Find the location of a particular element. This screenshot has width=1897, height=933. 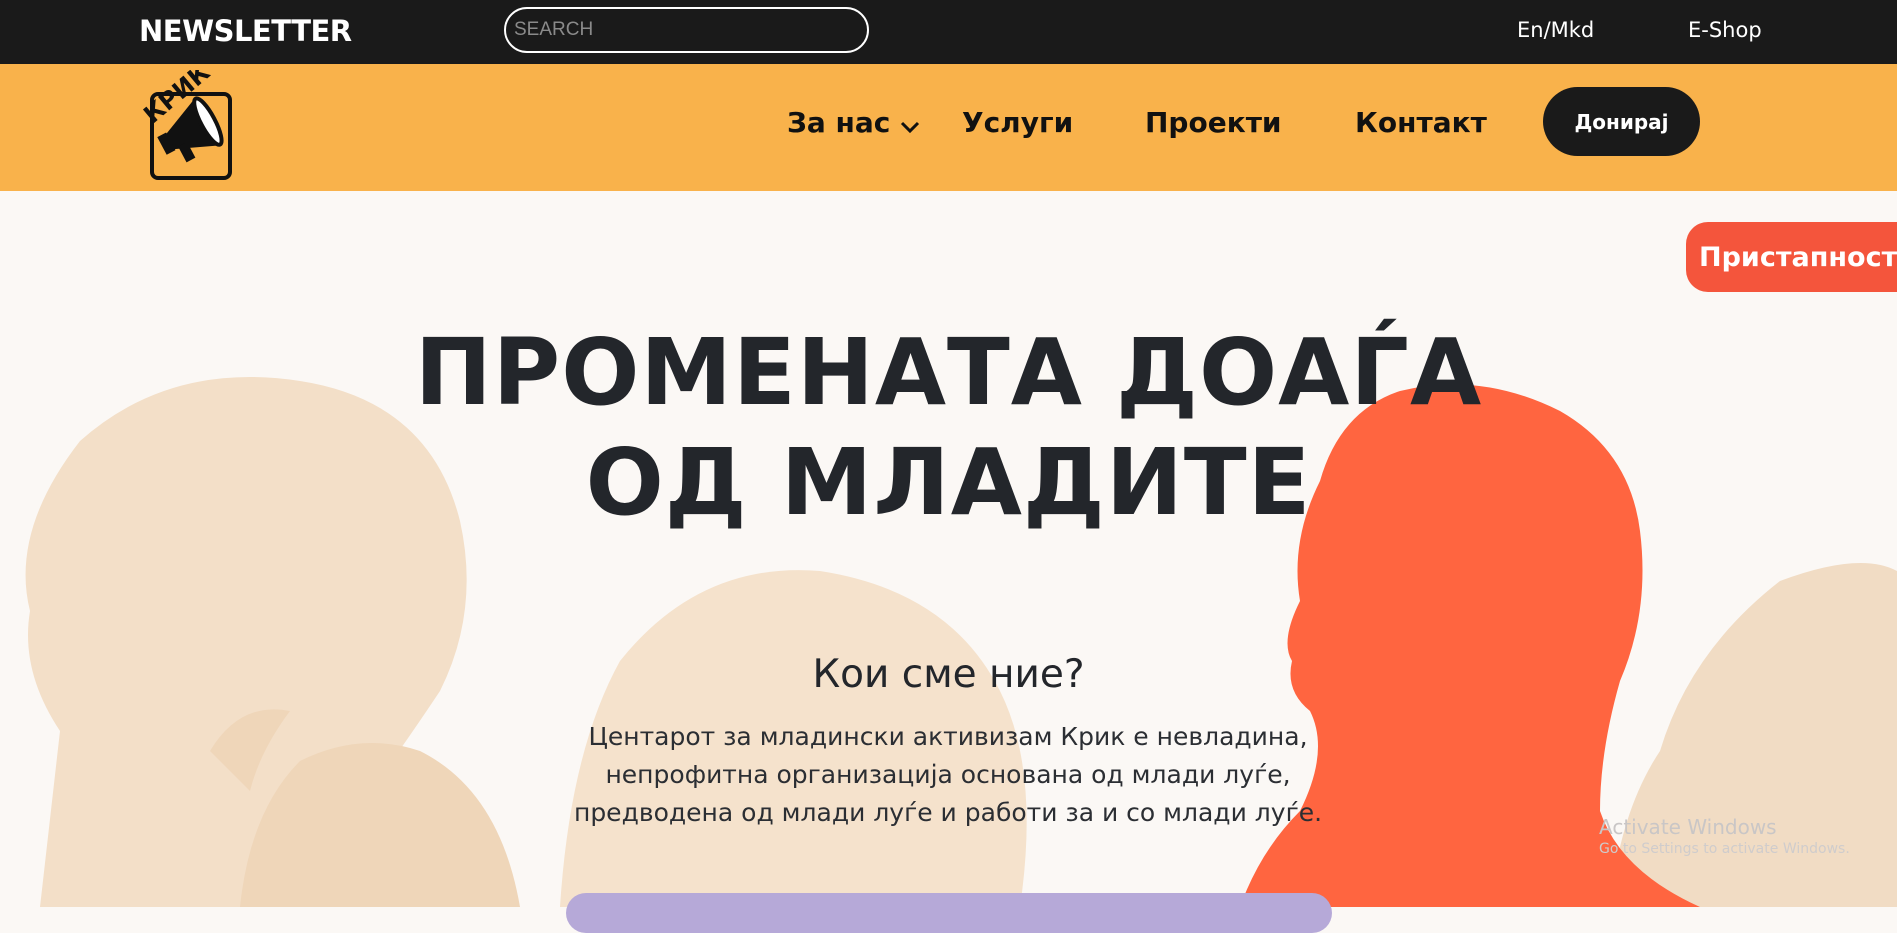

eshop-link: E-Shop is located at coordinates (1725, 30).